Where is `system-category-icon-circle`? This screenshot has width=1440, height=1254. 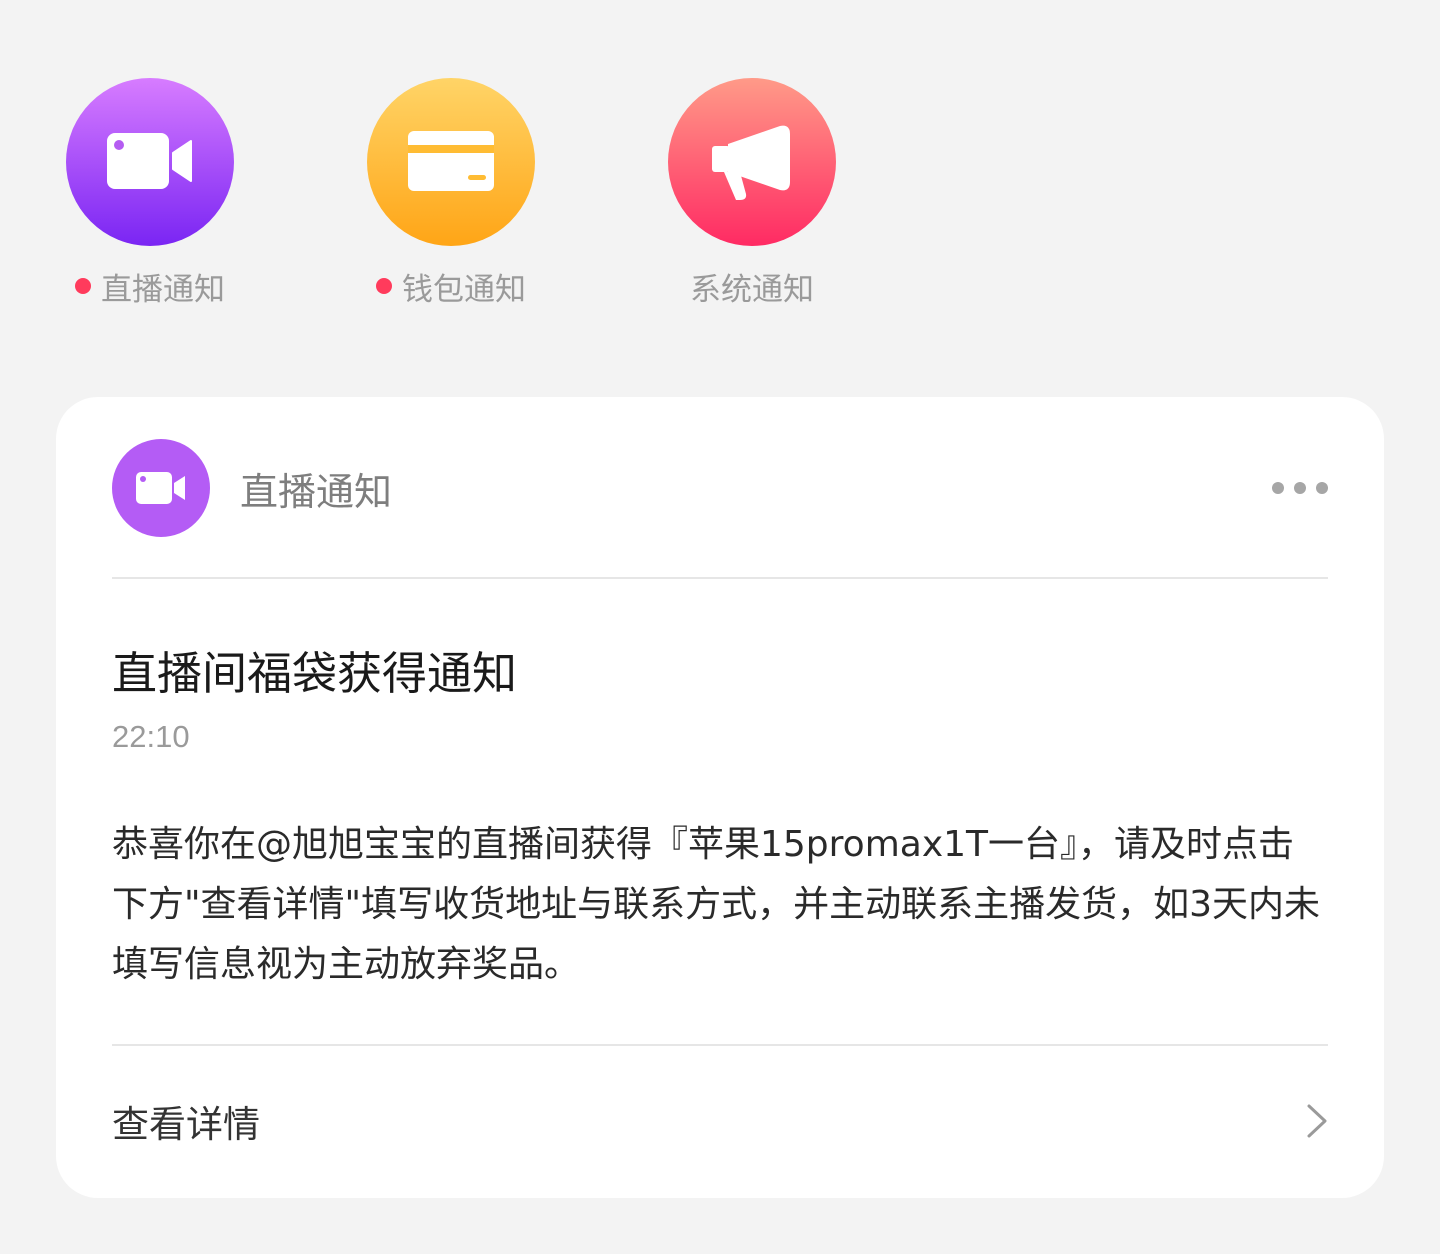 system-category-icon-circle is located at coordinates (752, 162).